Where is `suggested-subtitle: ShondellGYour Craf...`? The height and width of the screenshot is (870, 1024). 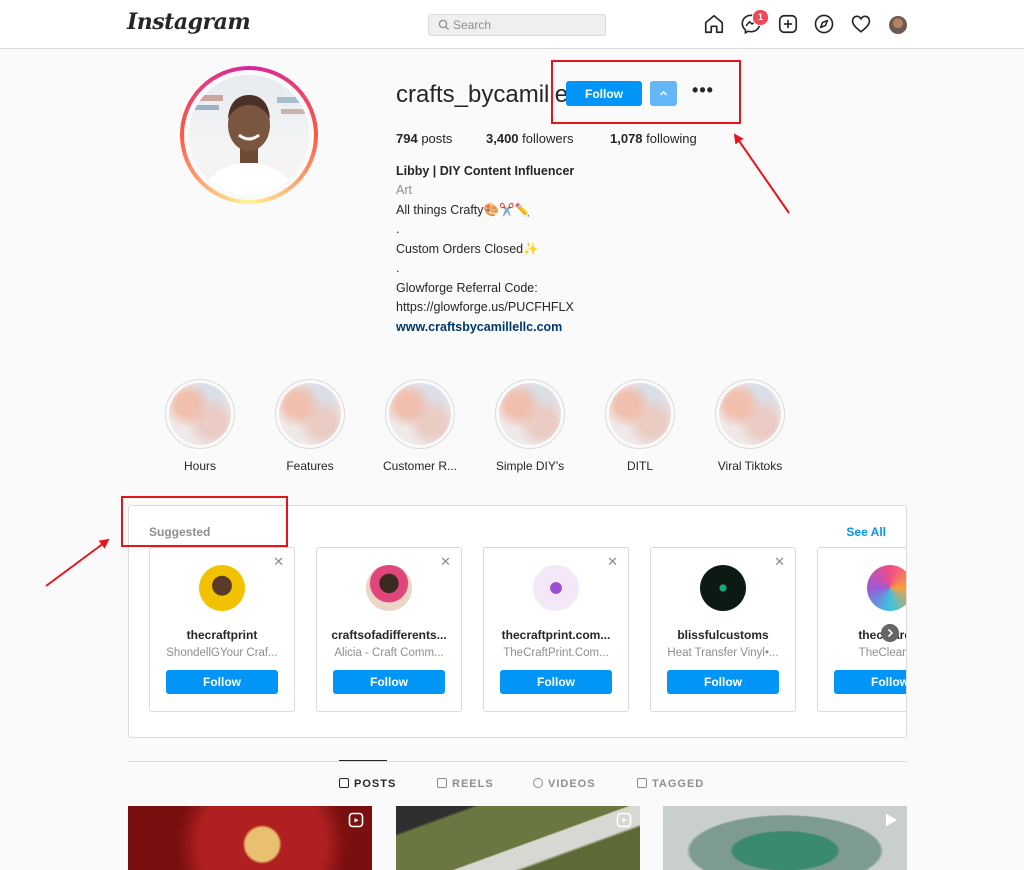 suggested-subtitle: ShondellGYour Craf... is located at coordinates (222, 653).